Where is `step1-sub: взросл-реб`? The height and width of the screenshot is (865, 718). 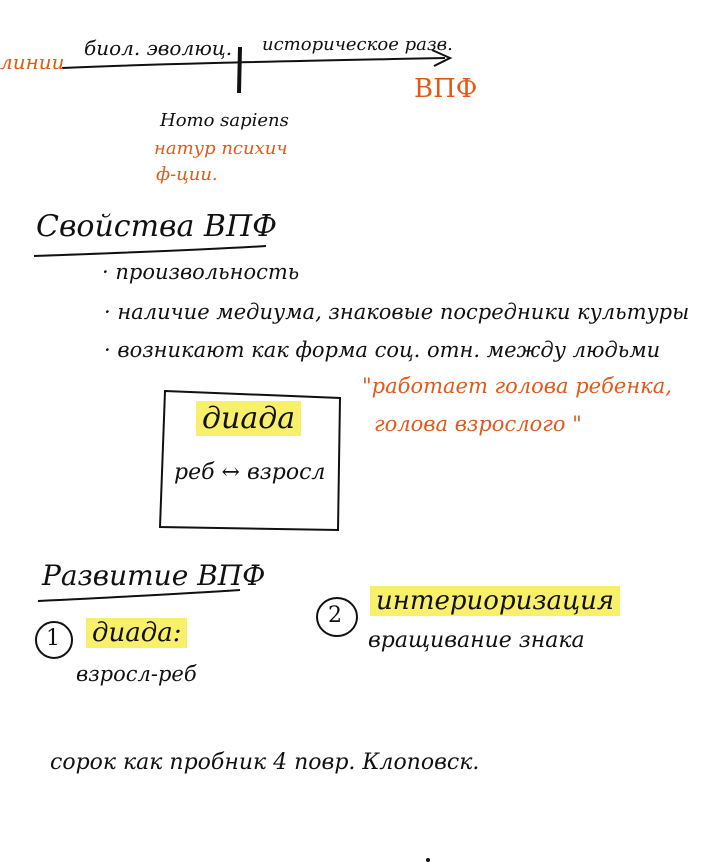 step1-sub: взросл-реб is located at coordinates (136, 674).